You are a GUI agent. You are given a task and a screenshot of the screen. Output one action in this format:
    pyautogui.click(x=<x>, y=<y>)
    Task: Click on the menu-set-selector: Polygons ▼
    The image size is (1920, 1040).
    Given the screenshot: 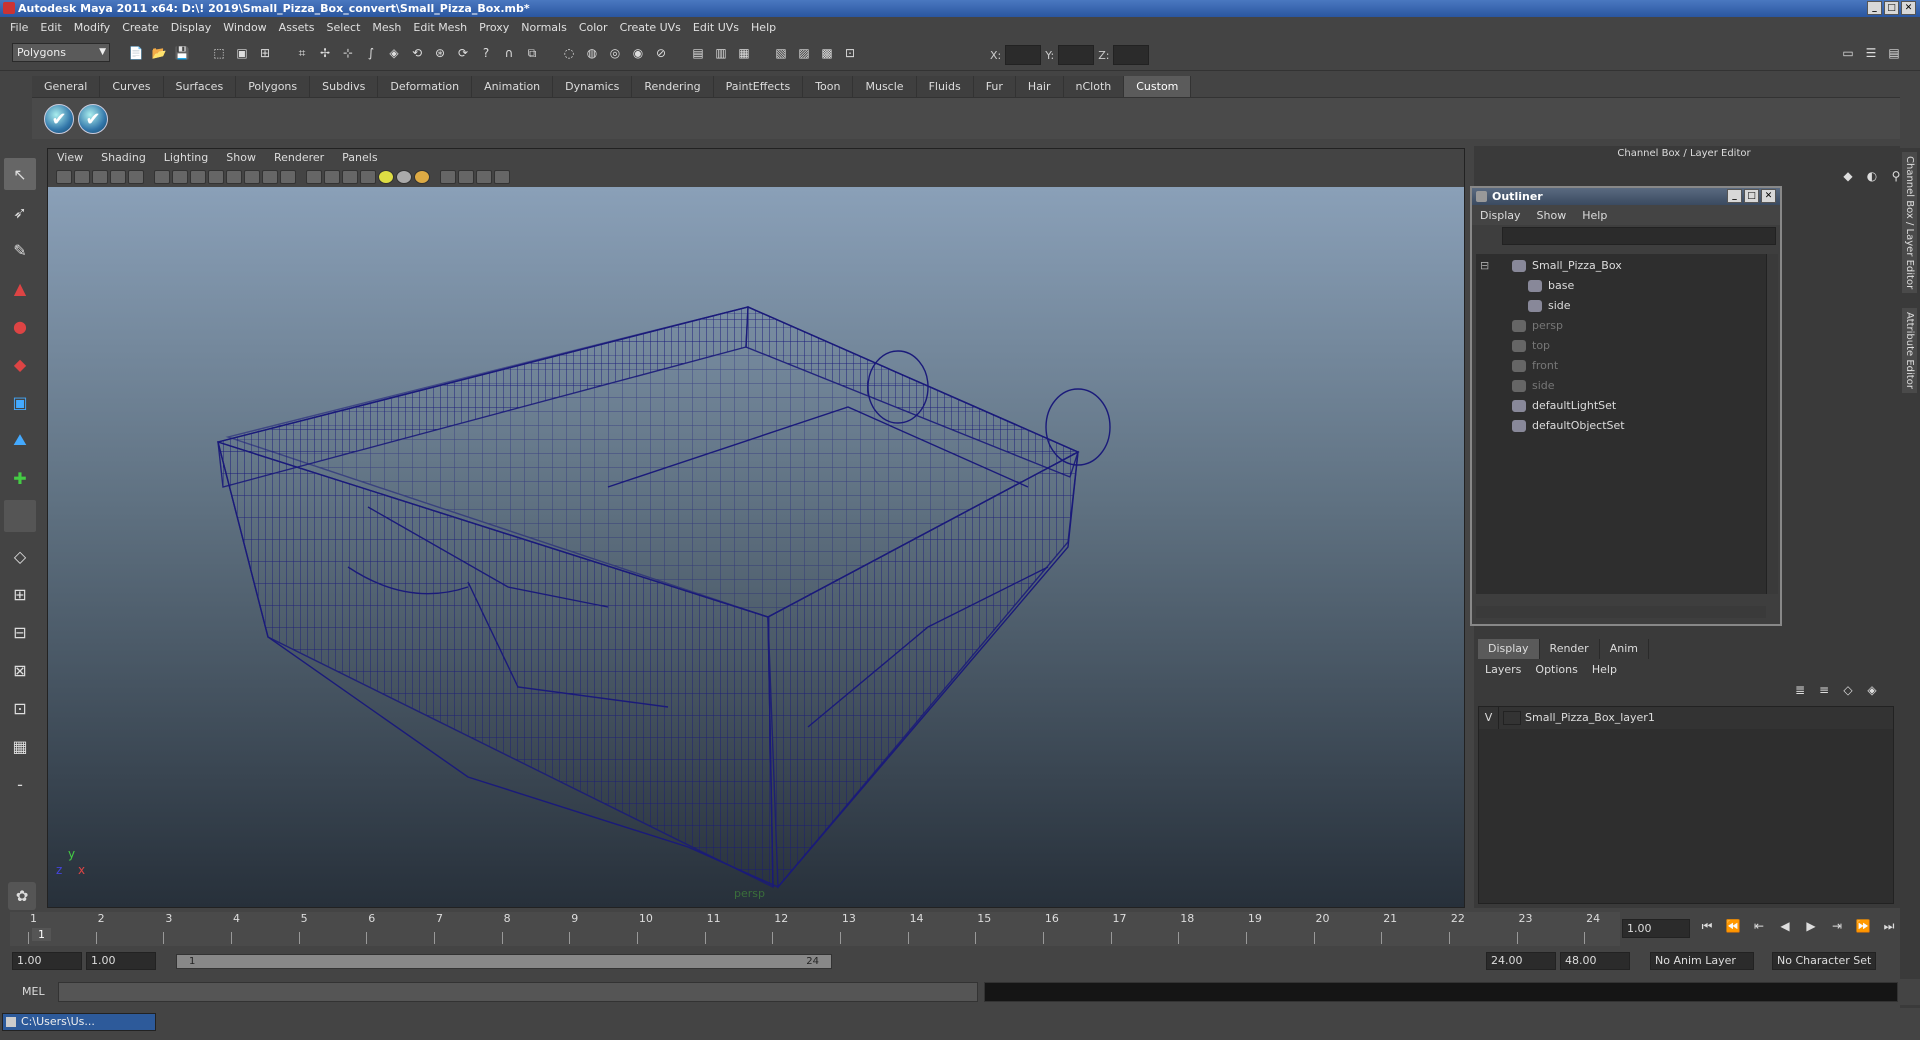 What is the action you would take?
    pyautogui.click(x=61, y=52)
    